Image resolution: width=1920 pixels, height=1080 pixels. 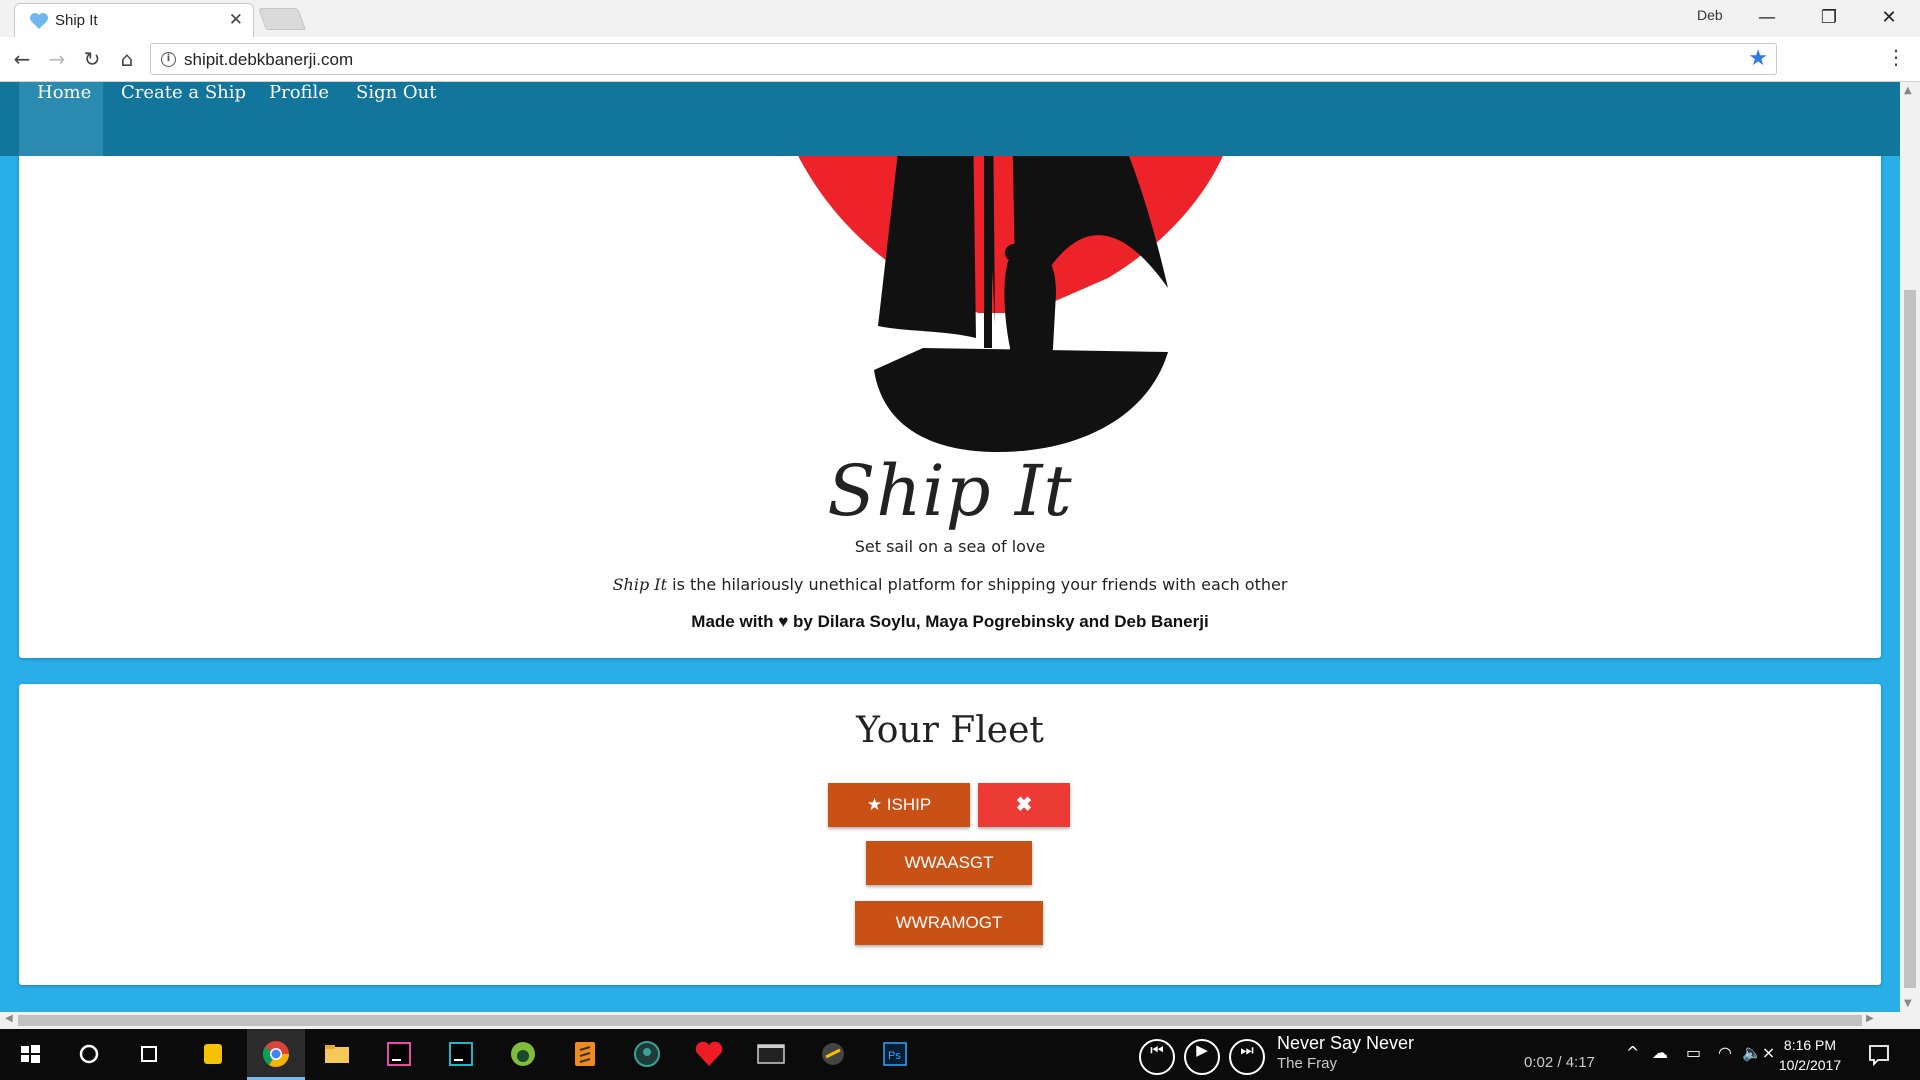 I want to click on nav-sign-out: Sign Out, so click(x=396, y=119).